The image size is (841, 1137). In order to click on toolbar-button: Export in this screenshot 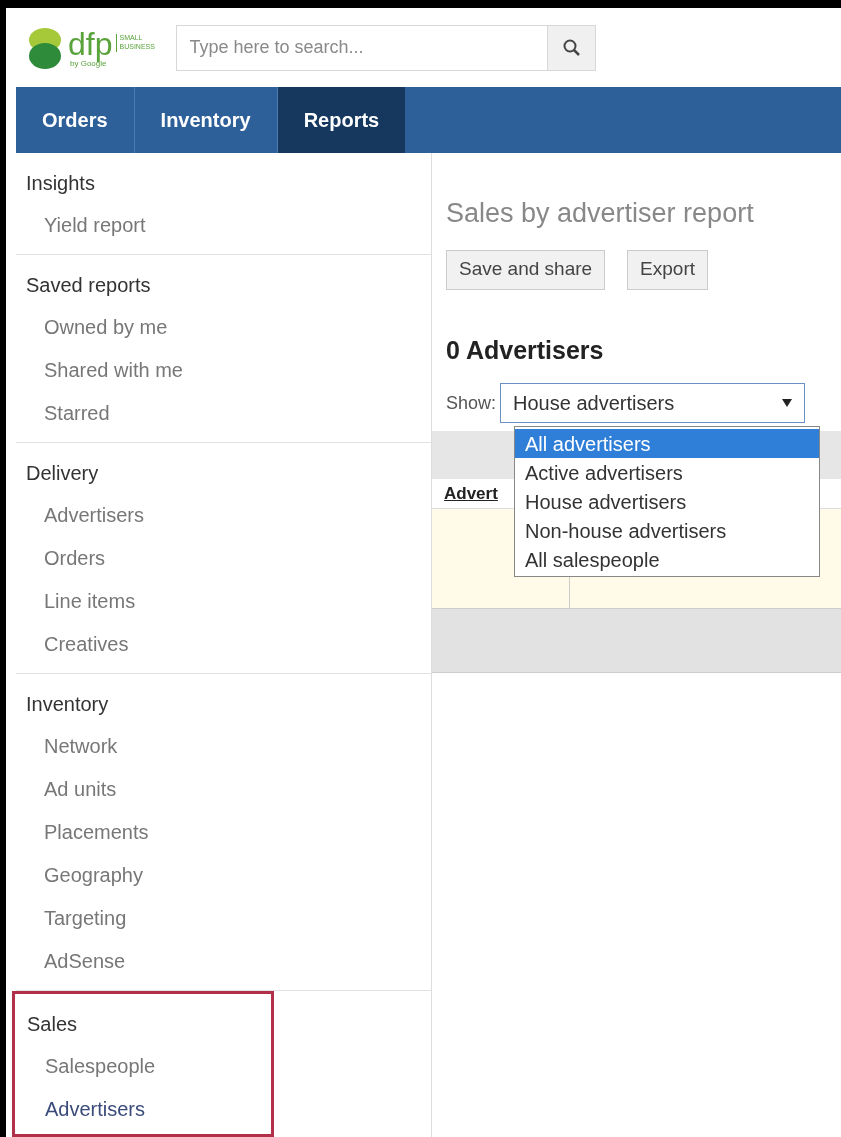, I will do `click(667, 269)`.